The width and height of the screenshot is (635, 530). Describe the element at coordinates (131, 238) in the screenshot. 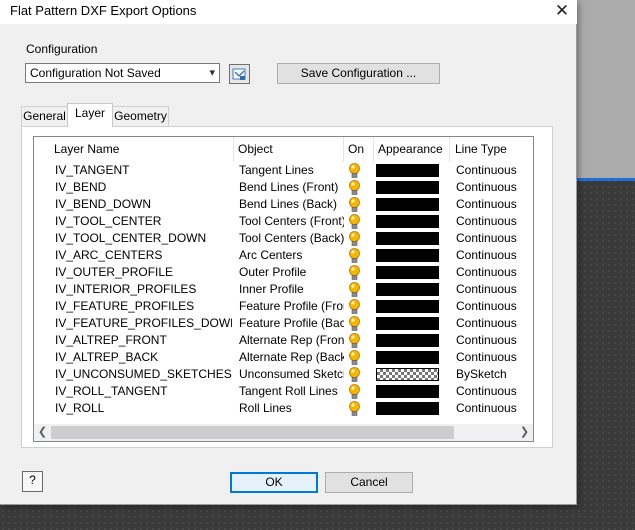

I see `cell-layer-name: IV_TOOL_CENTER_DOWN` at that location.